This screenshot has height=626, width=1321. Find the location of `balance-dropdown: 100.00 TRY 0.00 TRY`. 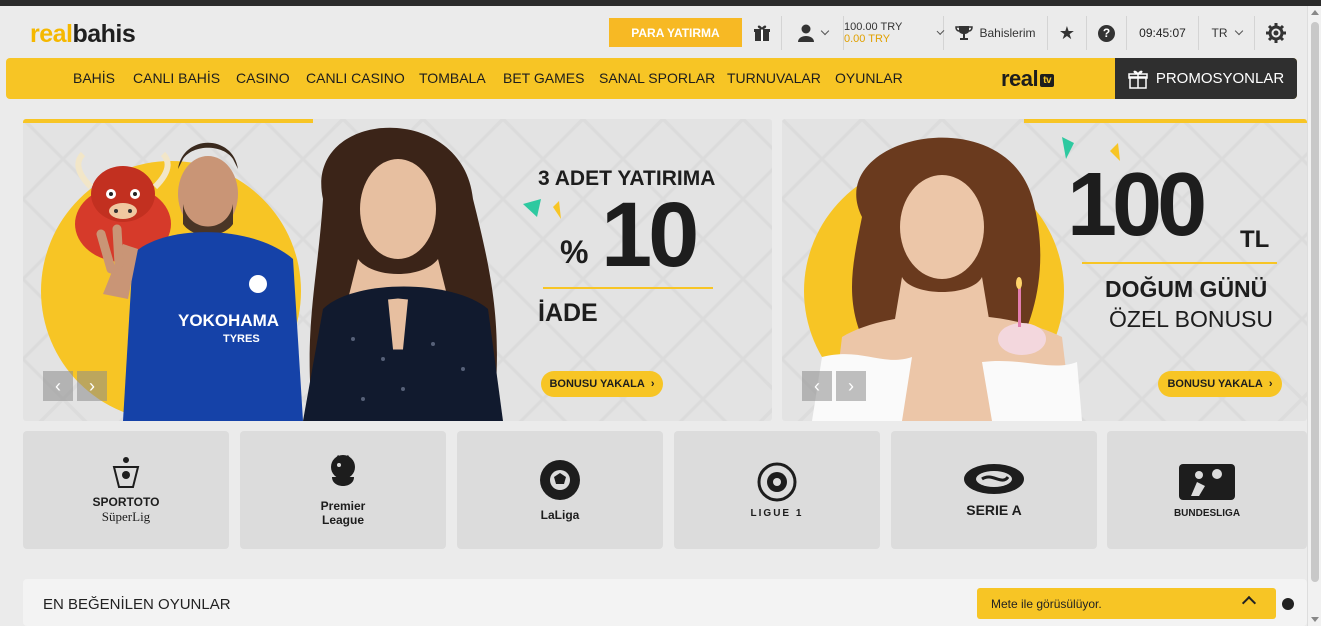

balance-dropdown: 100.00 TRY 0.00 TRY is located at coordinates (894, 33).